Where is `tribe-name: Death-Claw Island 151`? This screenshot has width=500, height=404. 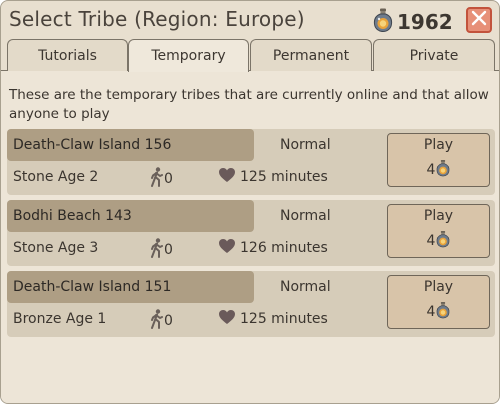
tribe-name: Death-Claw Island 151 is located at coordinates (130, 287).